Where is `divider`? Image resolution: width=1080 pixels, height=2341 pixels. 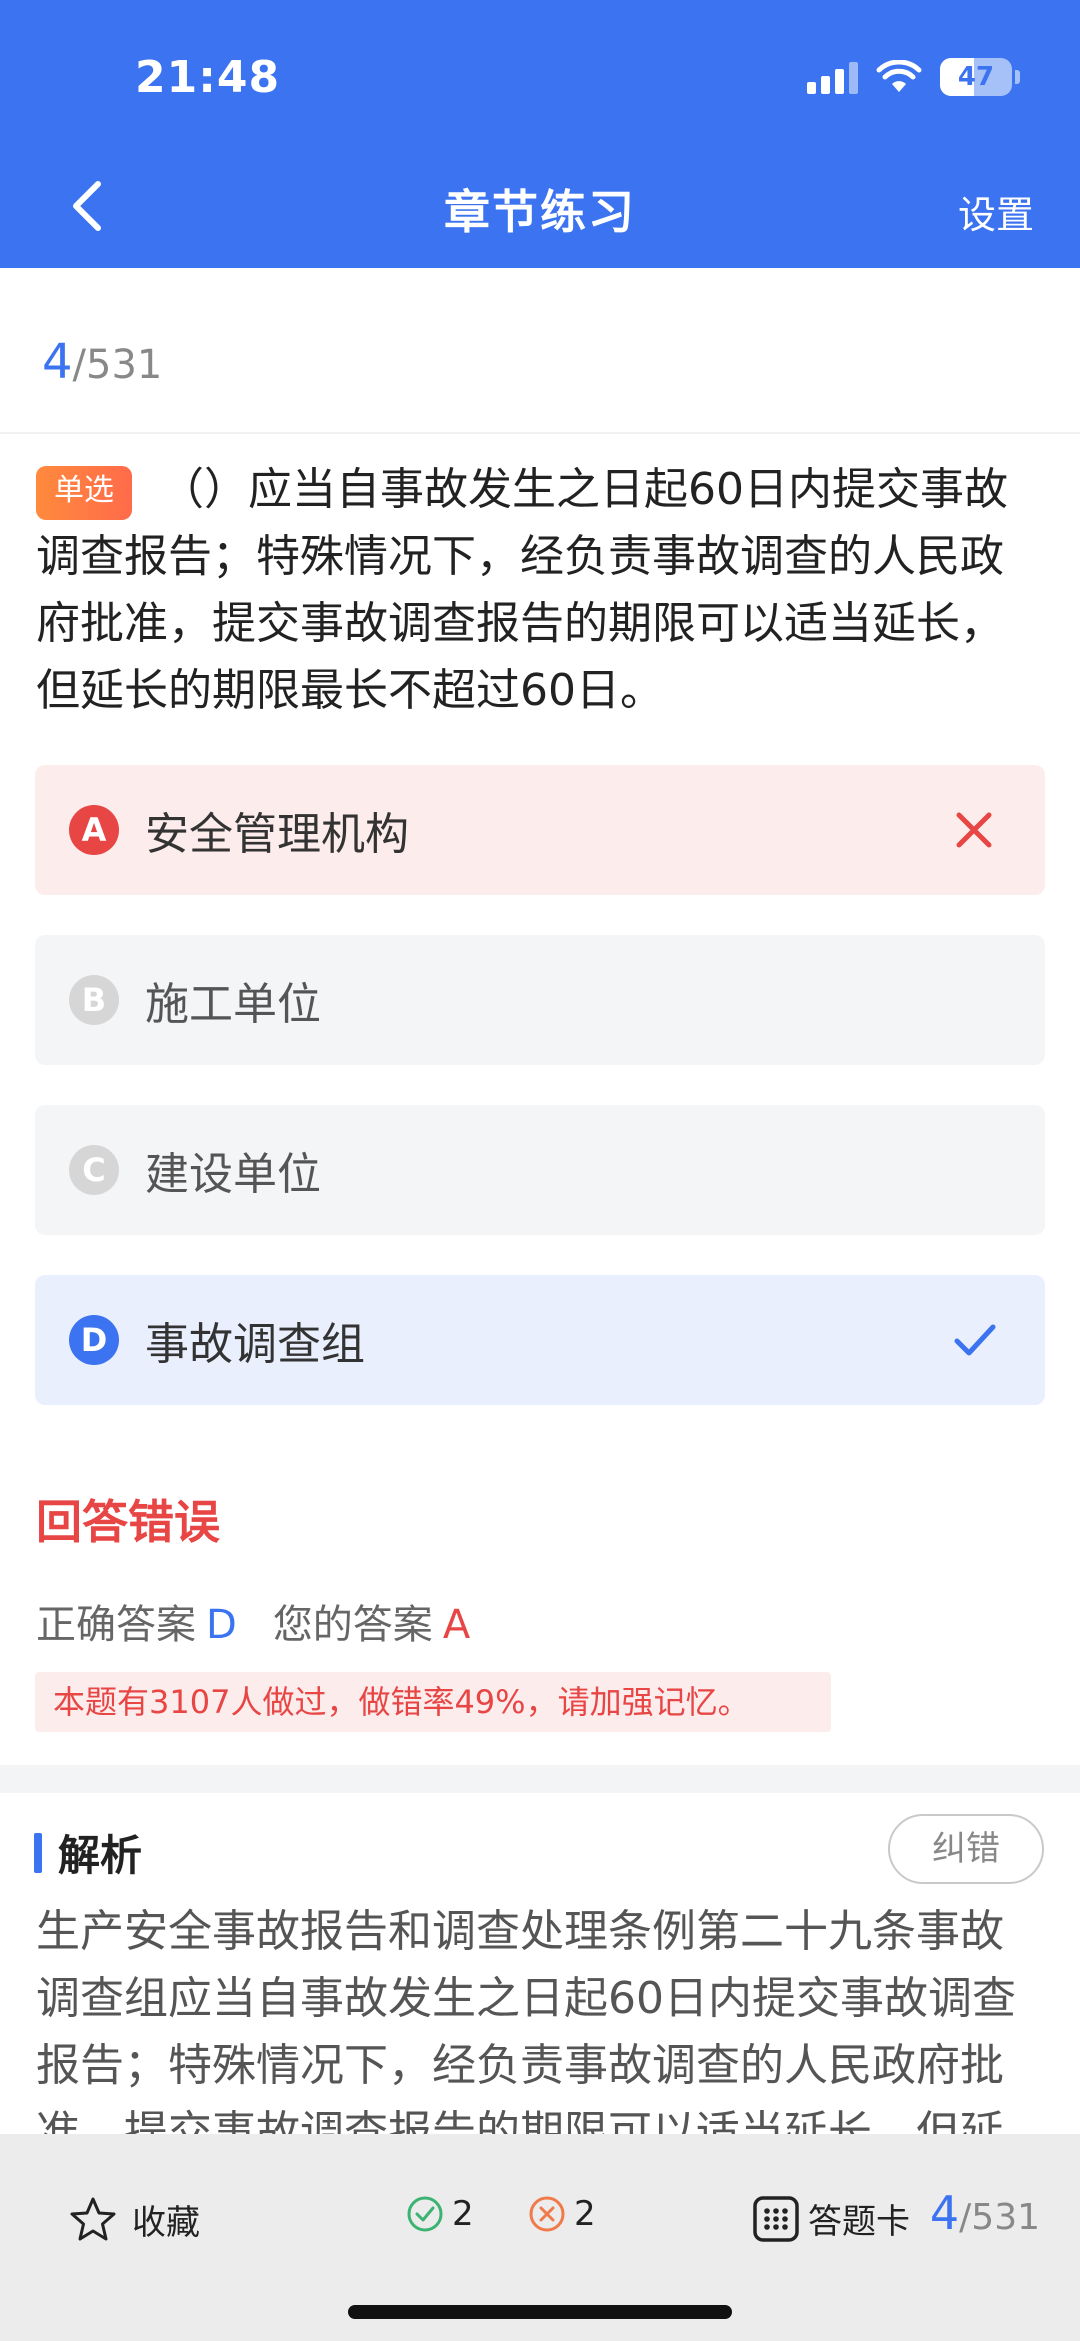 divider is located at coordinates (540, 433).